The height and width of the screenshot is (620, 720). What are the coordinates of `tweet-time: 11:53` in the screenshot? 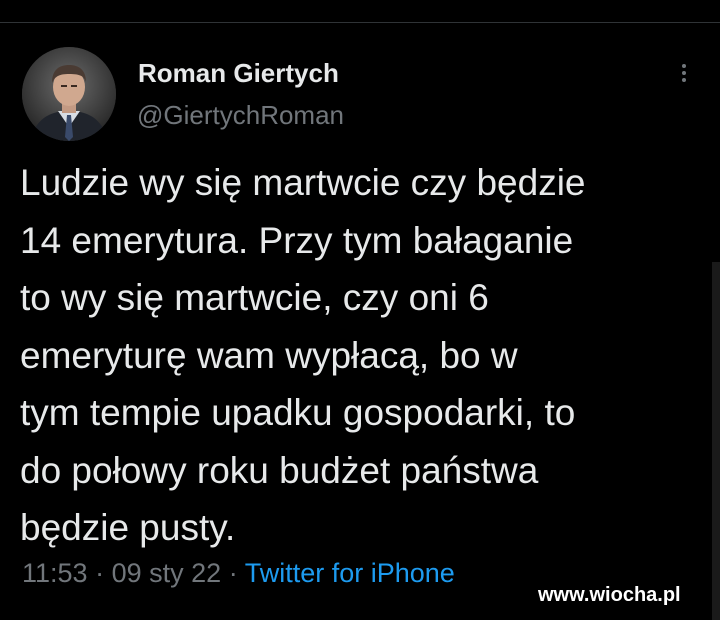 It's located at (55, 573).